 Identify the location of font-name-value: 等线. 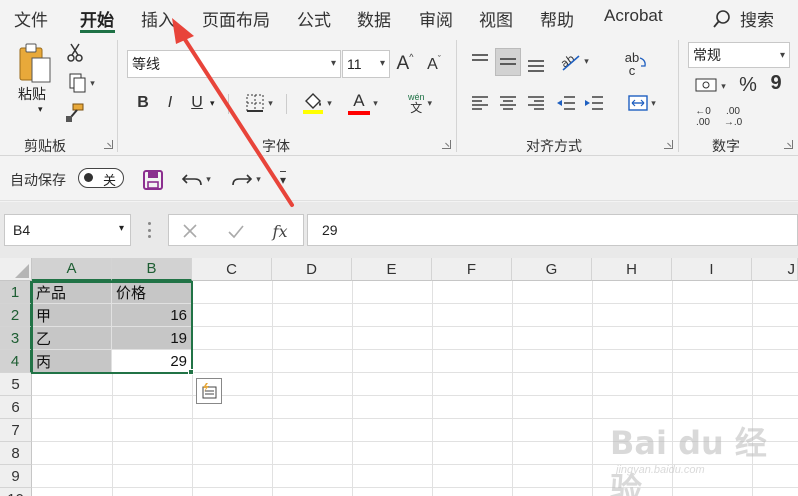
(146, 64).